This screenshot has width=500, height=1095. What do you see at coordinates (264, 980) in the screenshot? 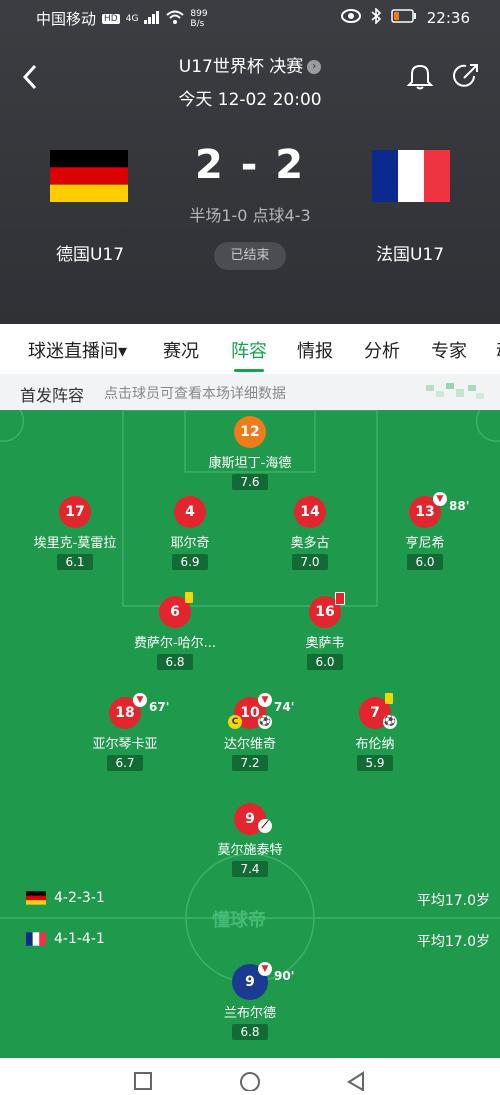
I see `player-number: 9 ▼ 90'` at bounding box center [264, 980].